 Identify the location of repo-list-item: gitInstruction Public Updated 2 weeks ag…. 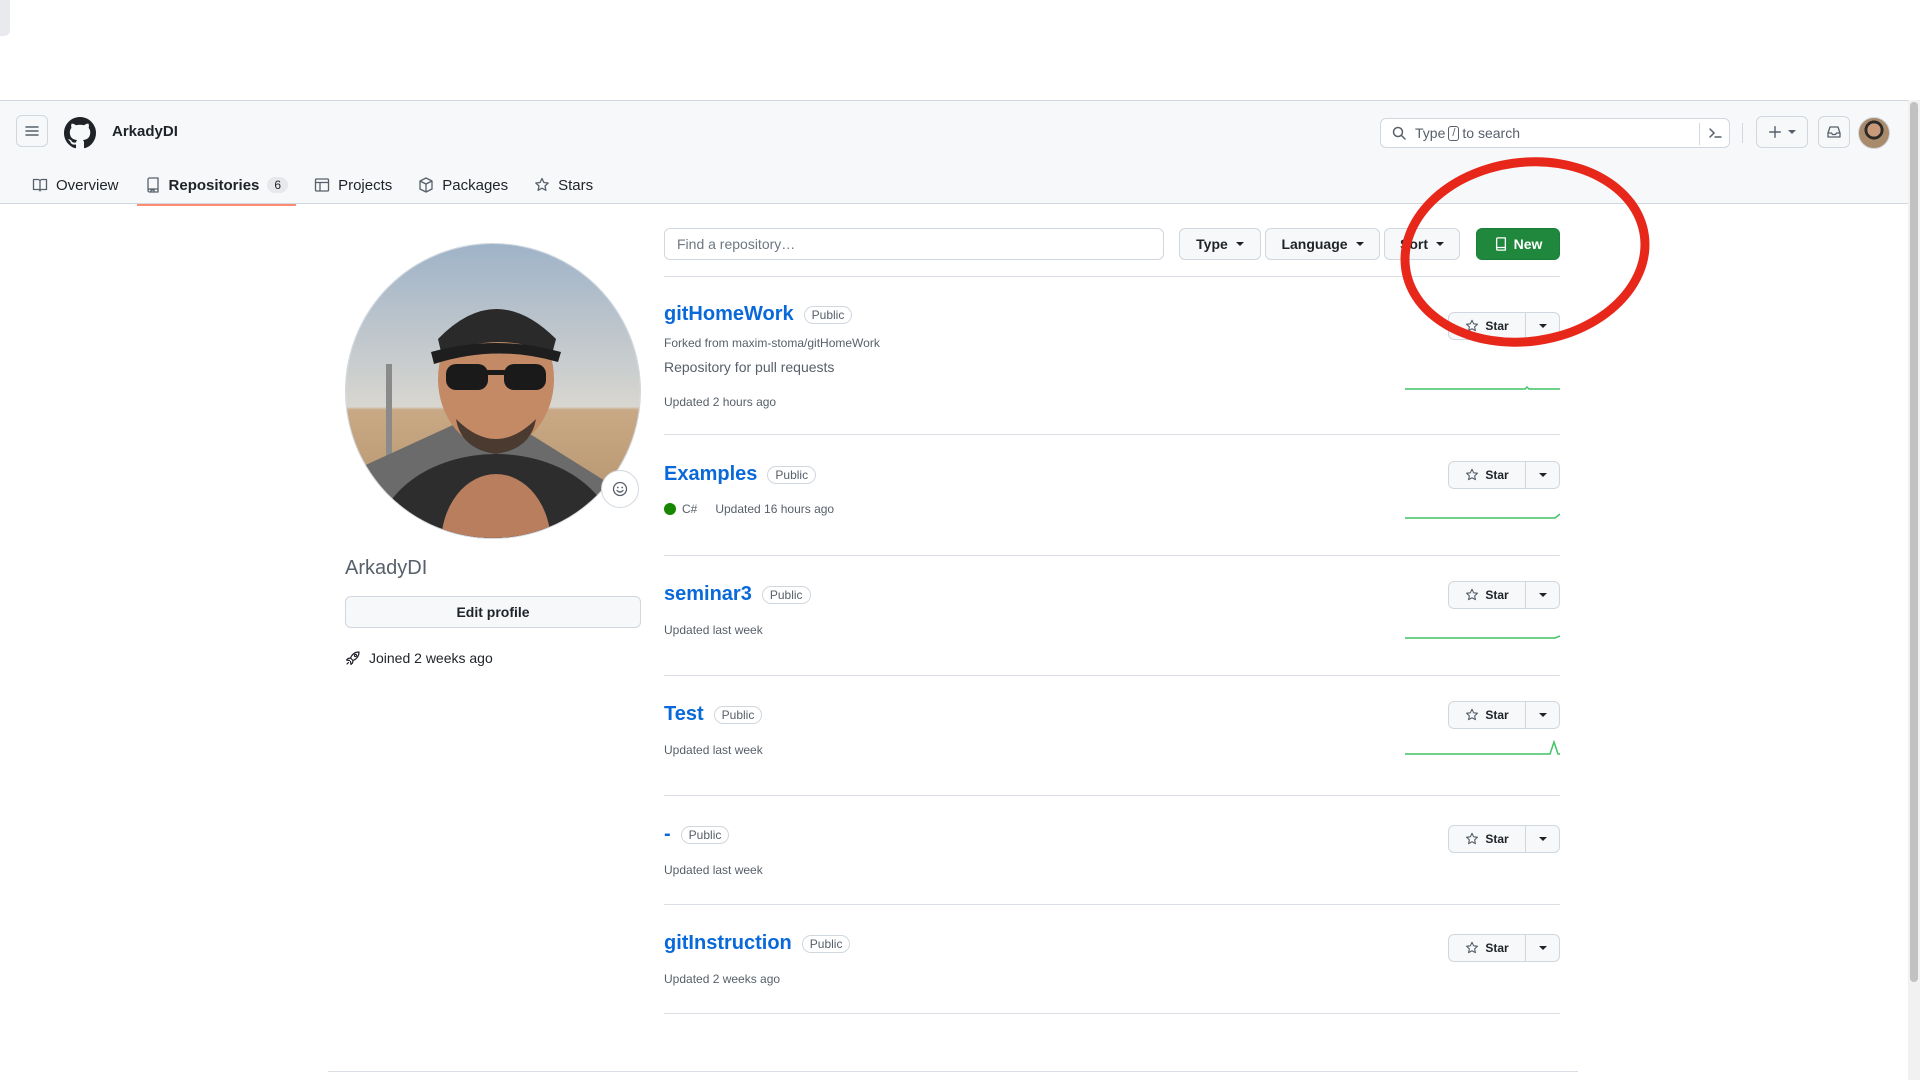
(1112, 959).